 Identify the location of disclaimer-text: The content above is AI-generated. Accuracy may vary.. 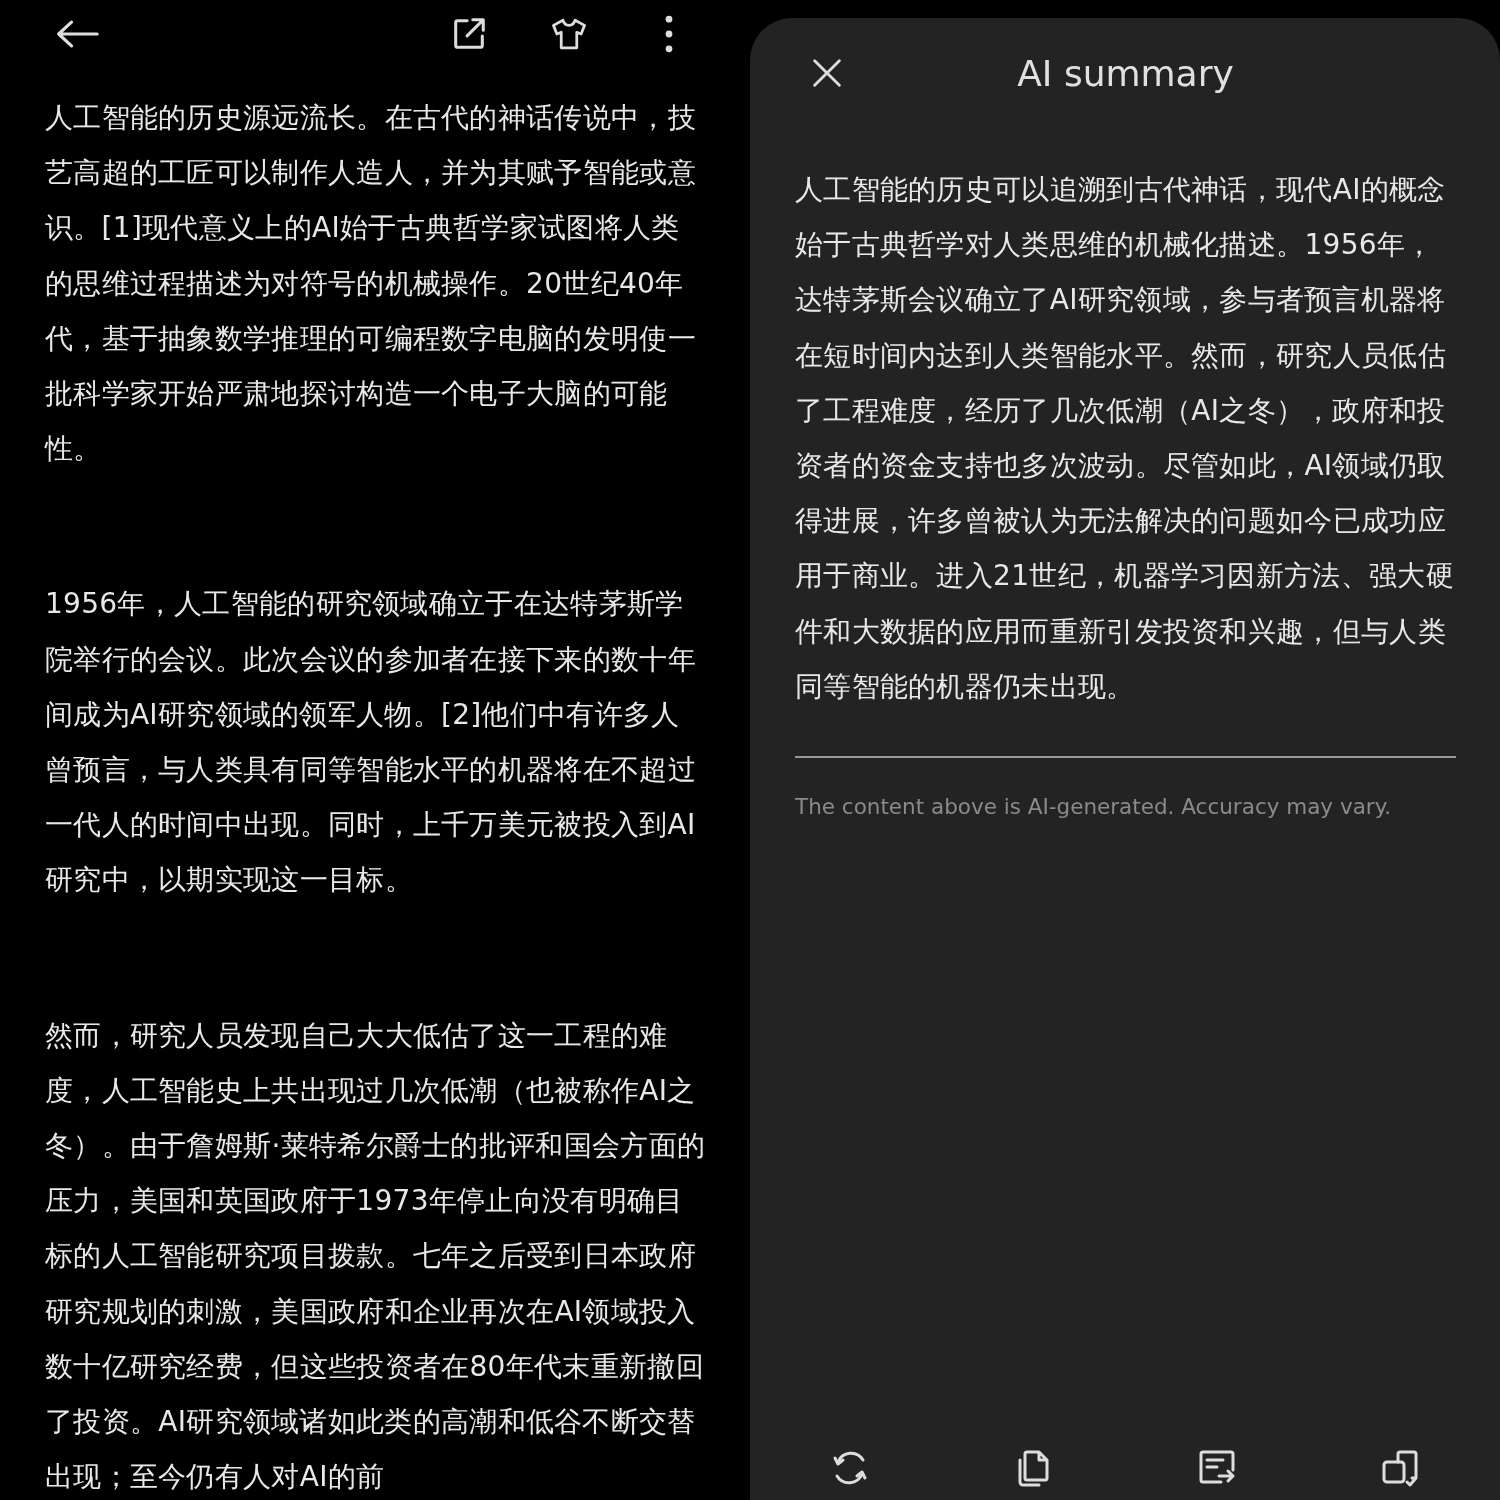
(1094, 807).